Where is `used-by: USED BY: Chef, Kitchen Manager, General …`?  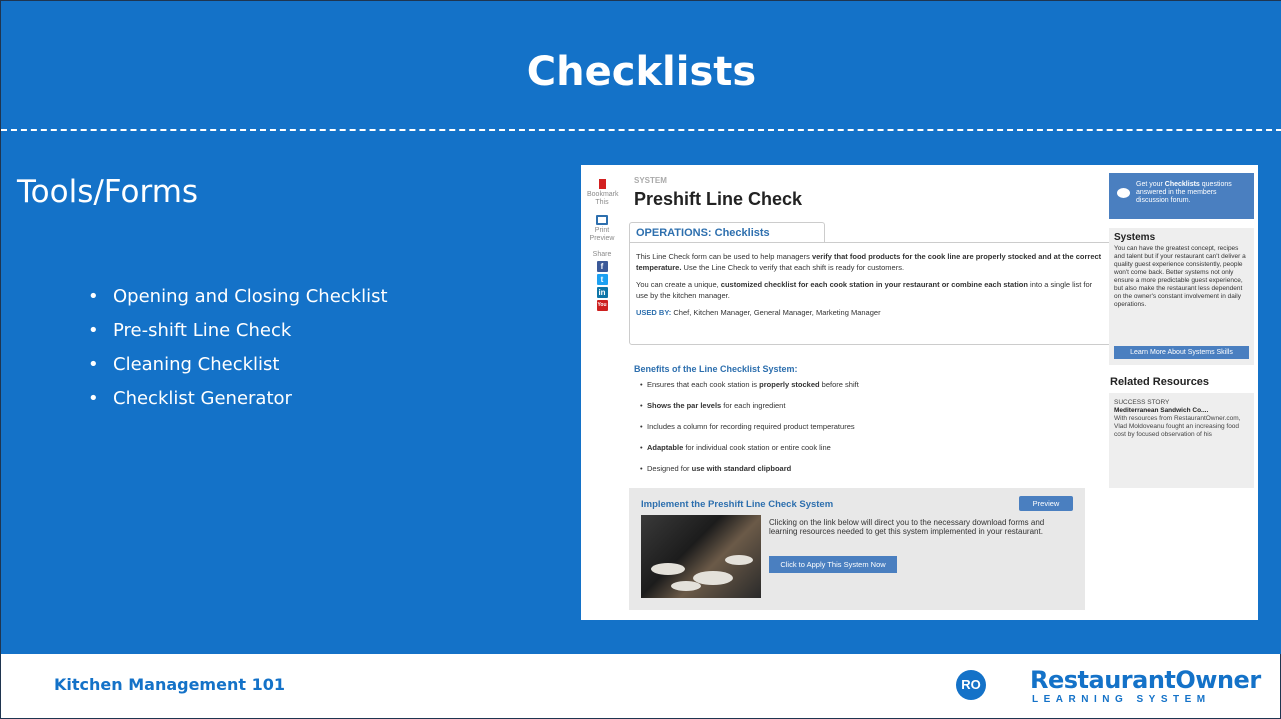 used-by: USED BY: Chef, Kitchen Manager, General … is located at coordinates (758, 312).